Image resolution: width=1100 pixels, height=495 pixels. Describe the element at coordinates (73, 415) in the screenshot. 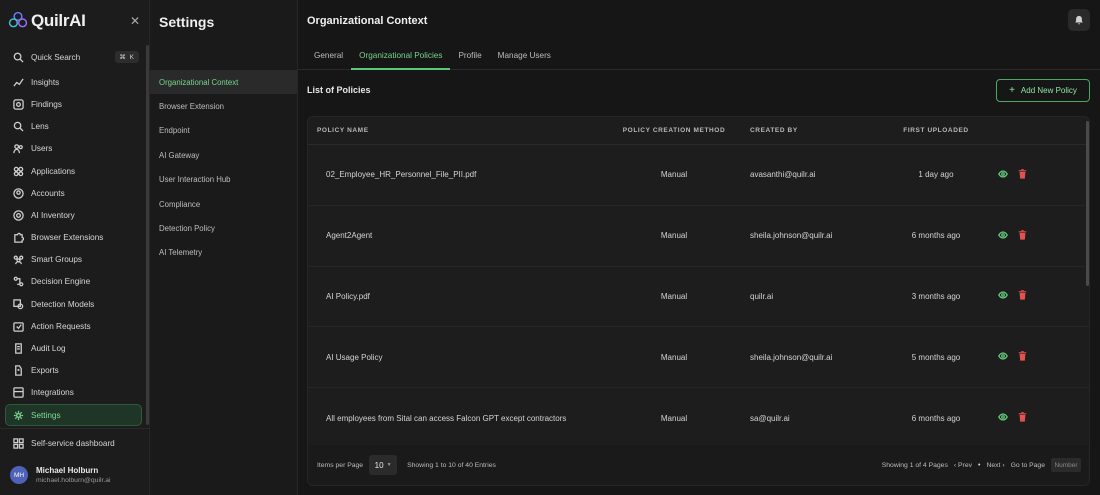

I see `sidebar-item-settings: Settings` at that location.